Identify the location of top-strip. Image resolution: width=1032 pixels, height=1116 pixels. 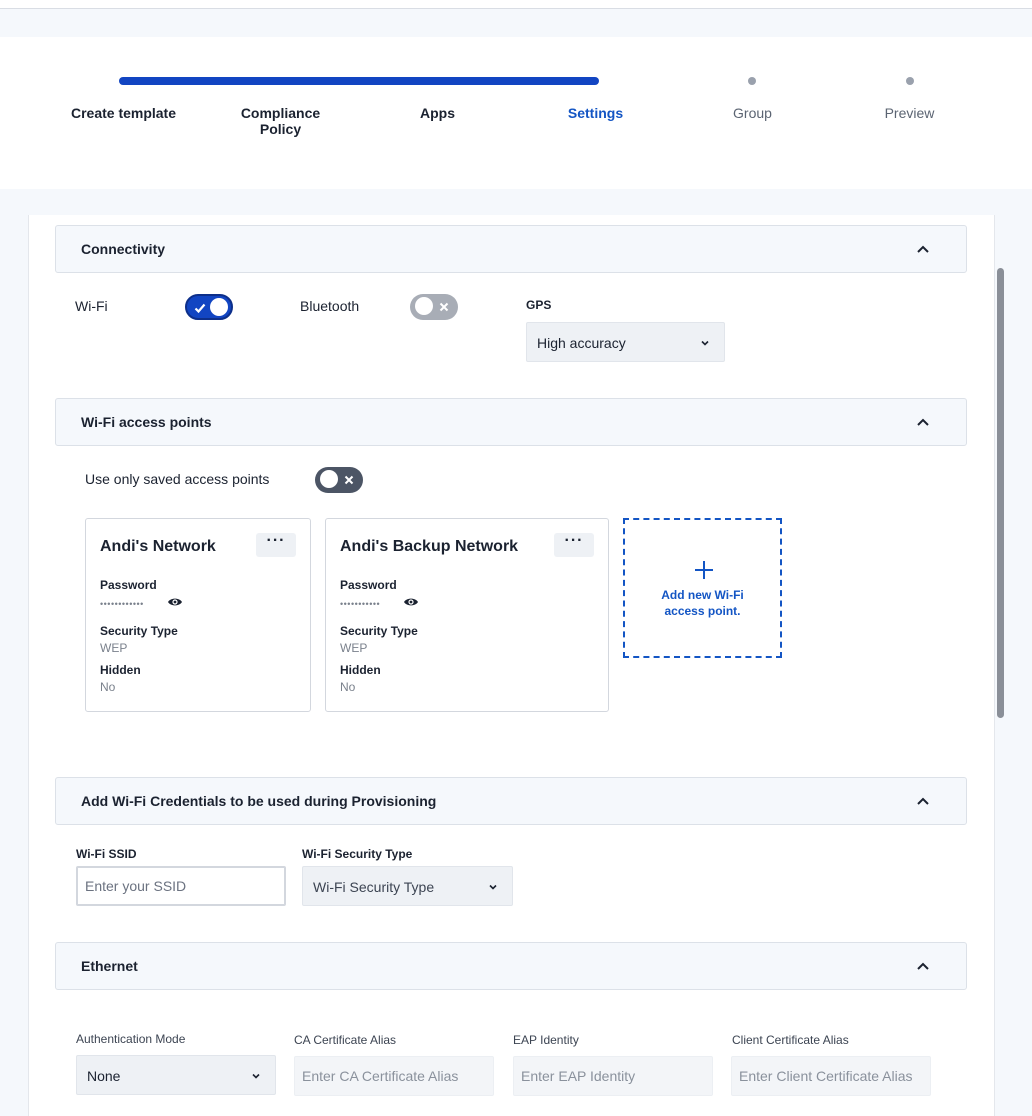
(516, 4).